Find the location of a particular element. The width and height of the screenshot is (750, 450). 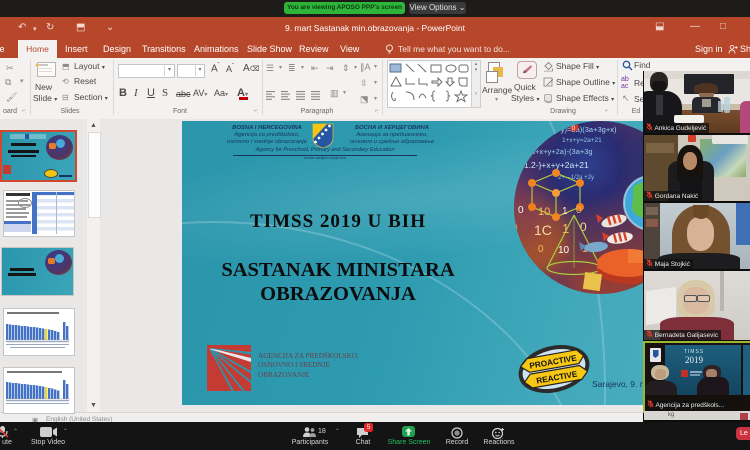

svg-text: 1C is located at coordinates (543, 230).